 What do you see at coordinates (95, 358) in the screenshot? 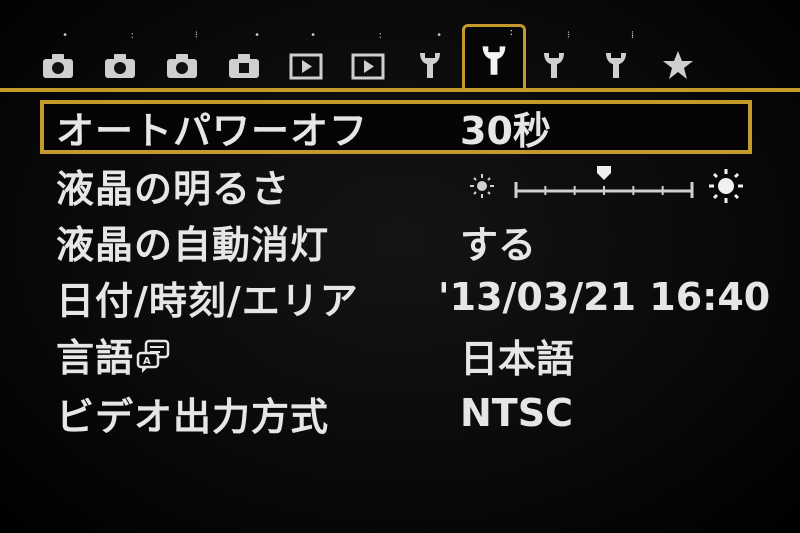
I see `menu-item-label: 言語` at bounding box center [95, 358].